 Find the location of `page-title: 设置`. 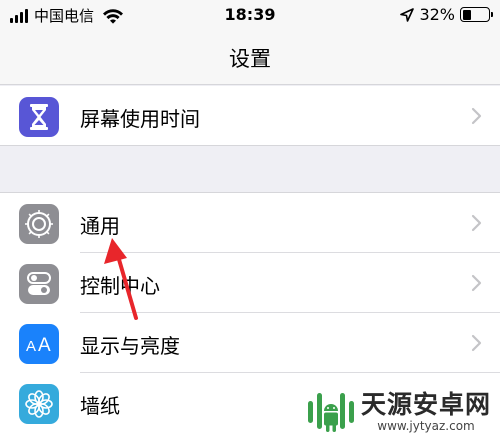

page-title: 设置 is located at coordinates (250, 59).